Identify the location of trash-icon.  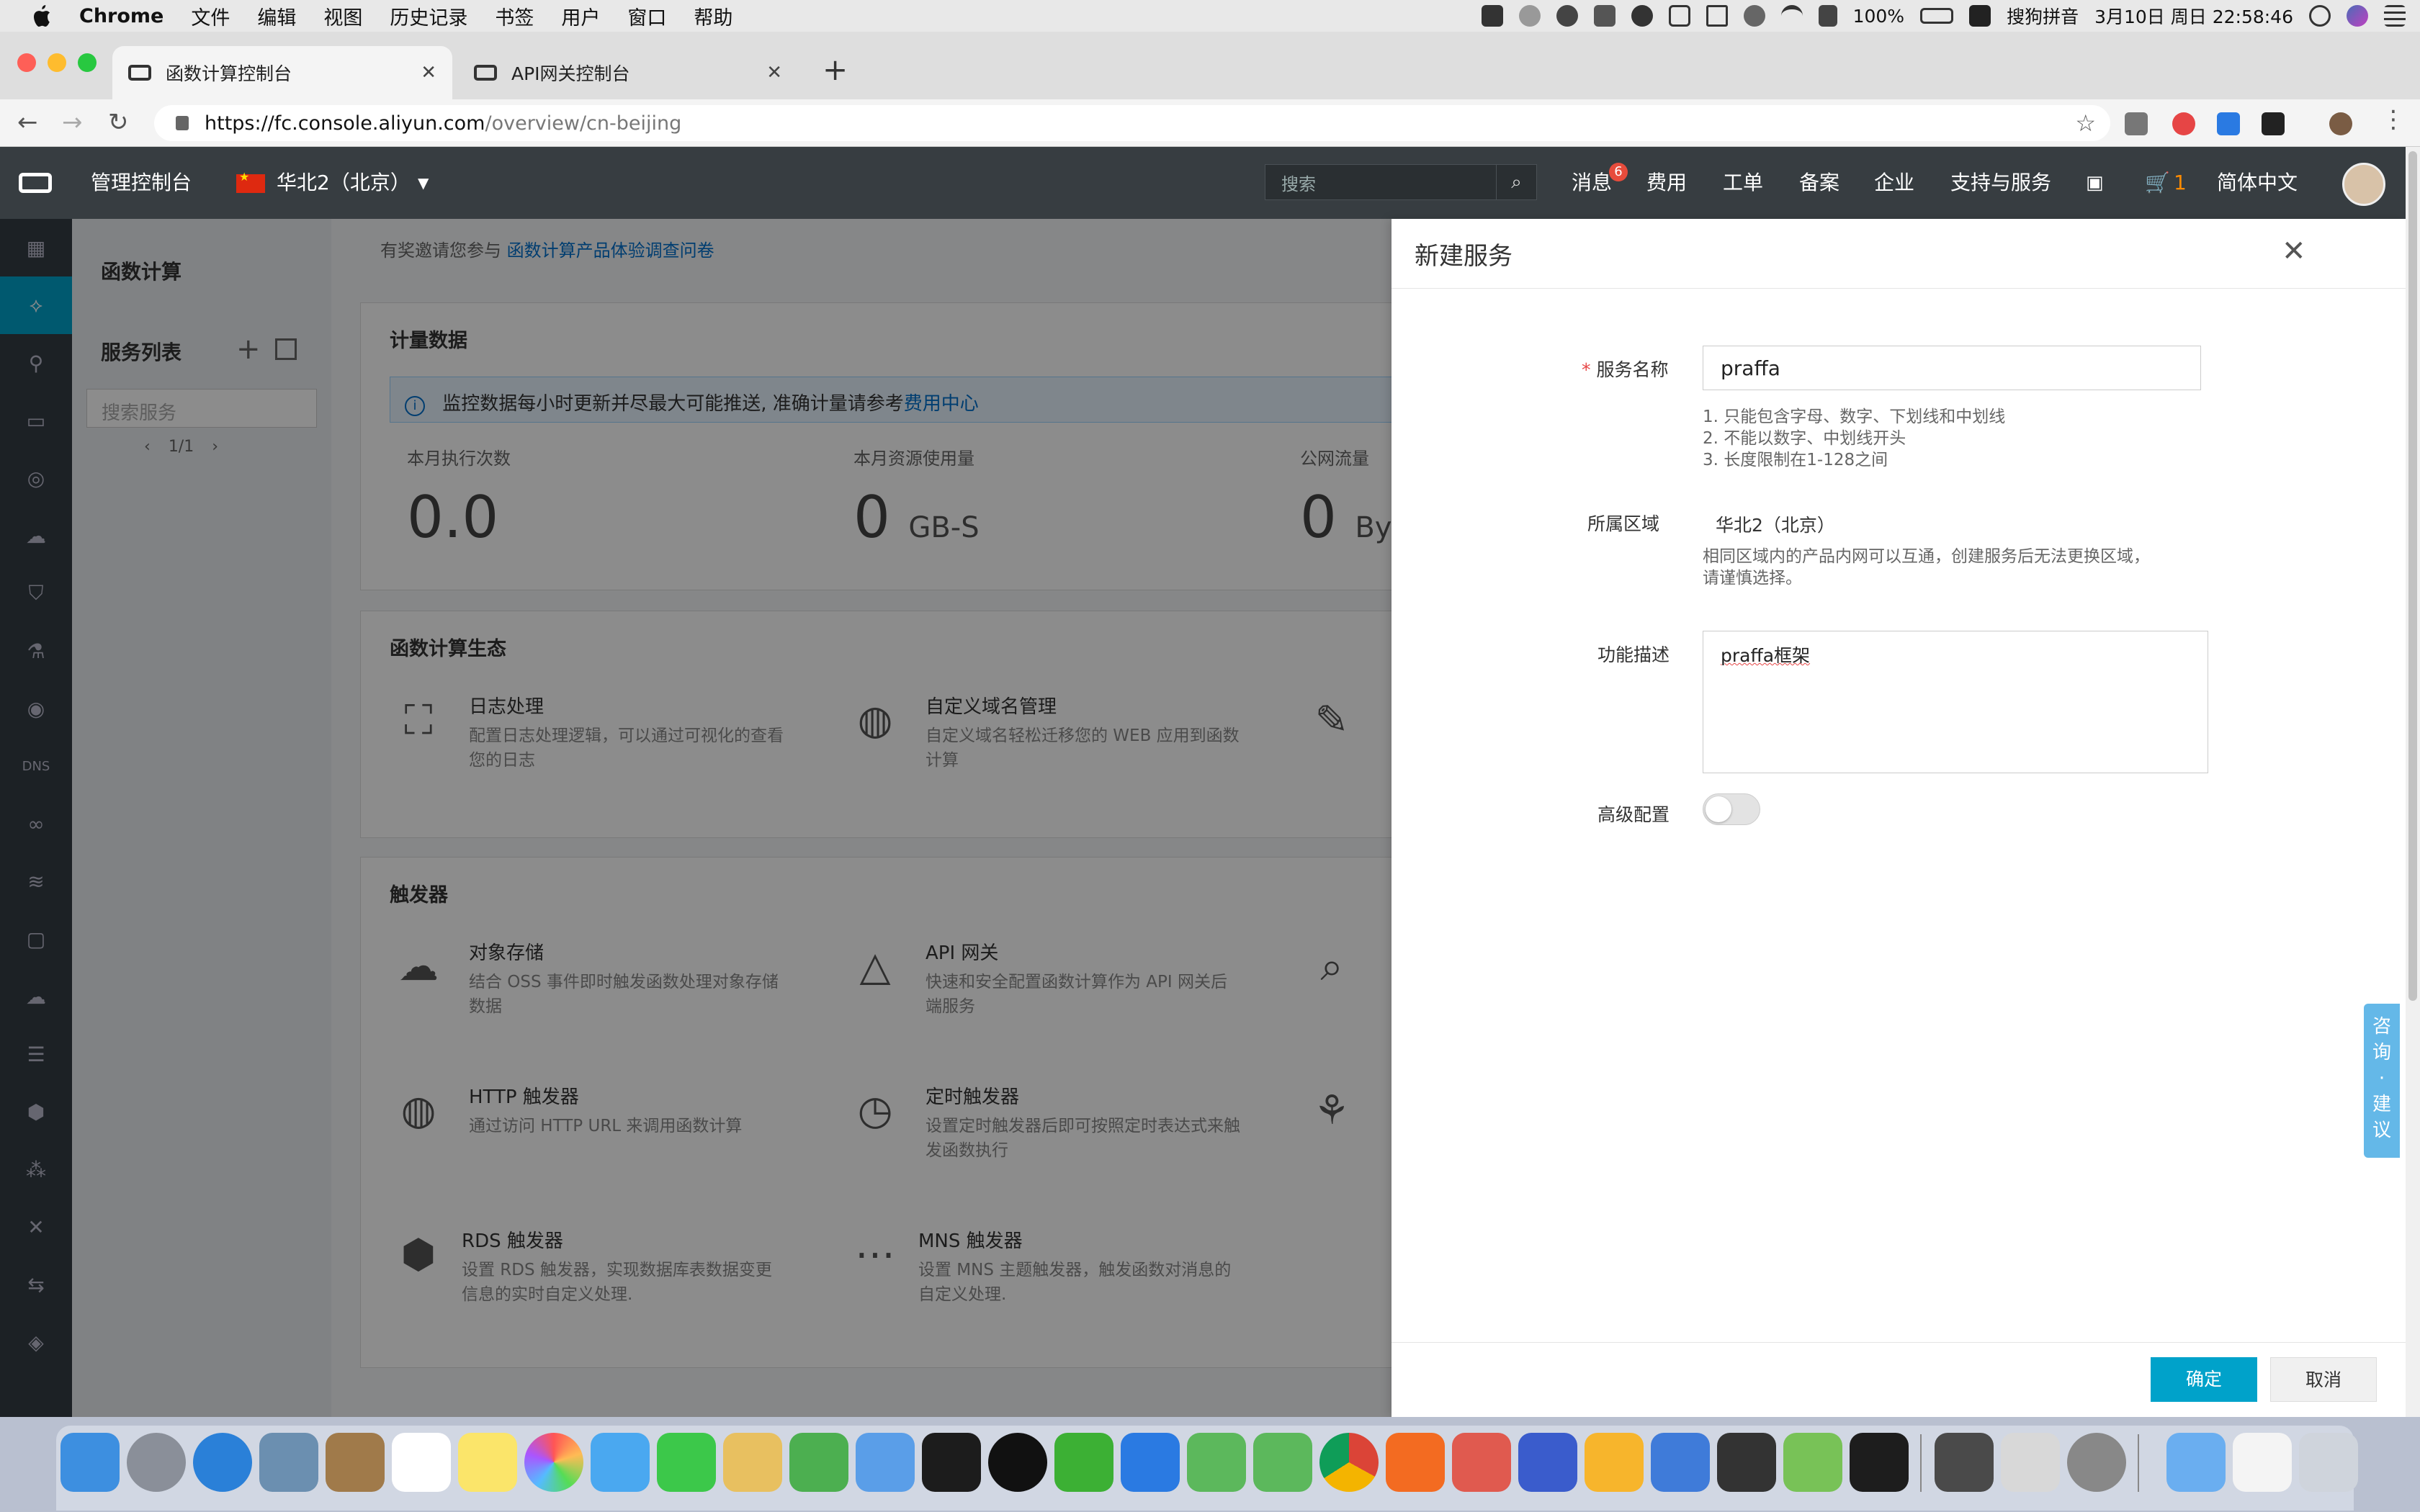
(2328, 1462).